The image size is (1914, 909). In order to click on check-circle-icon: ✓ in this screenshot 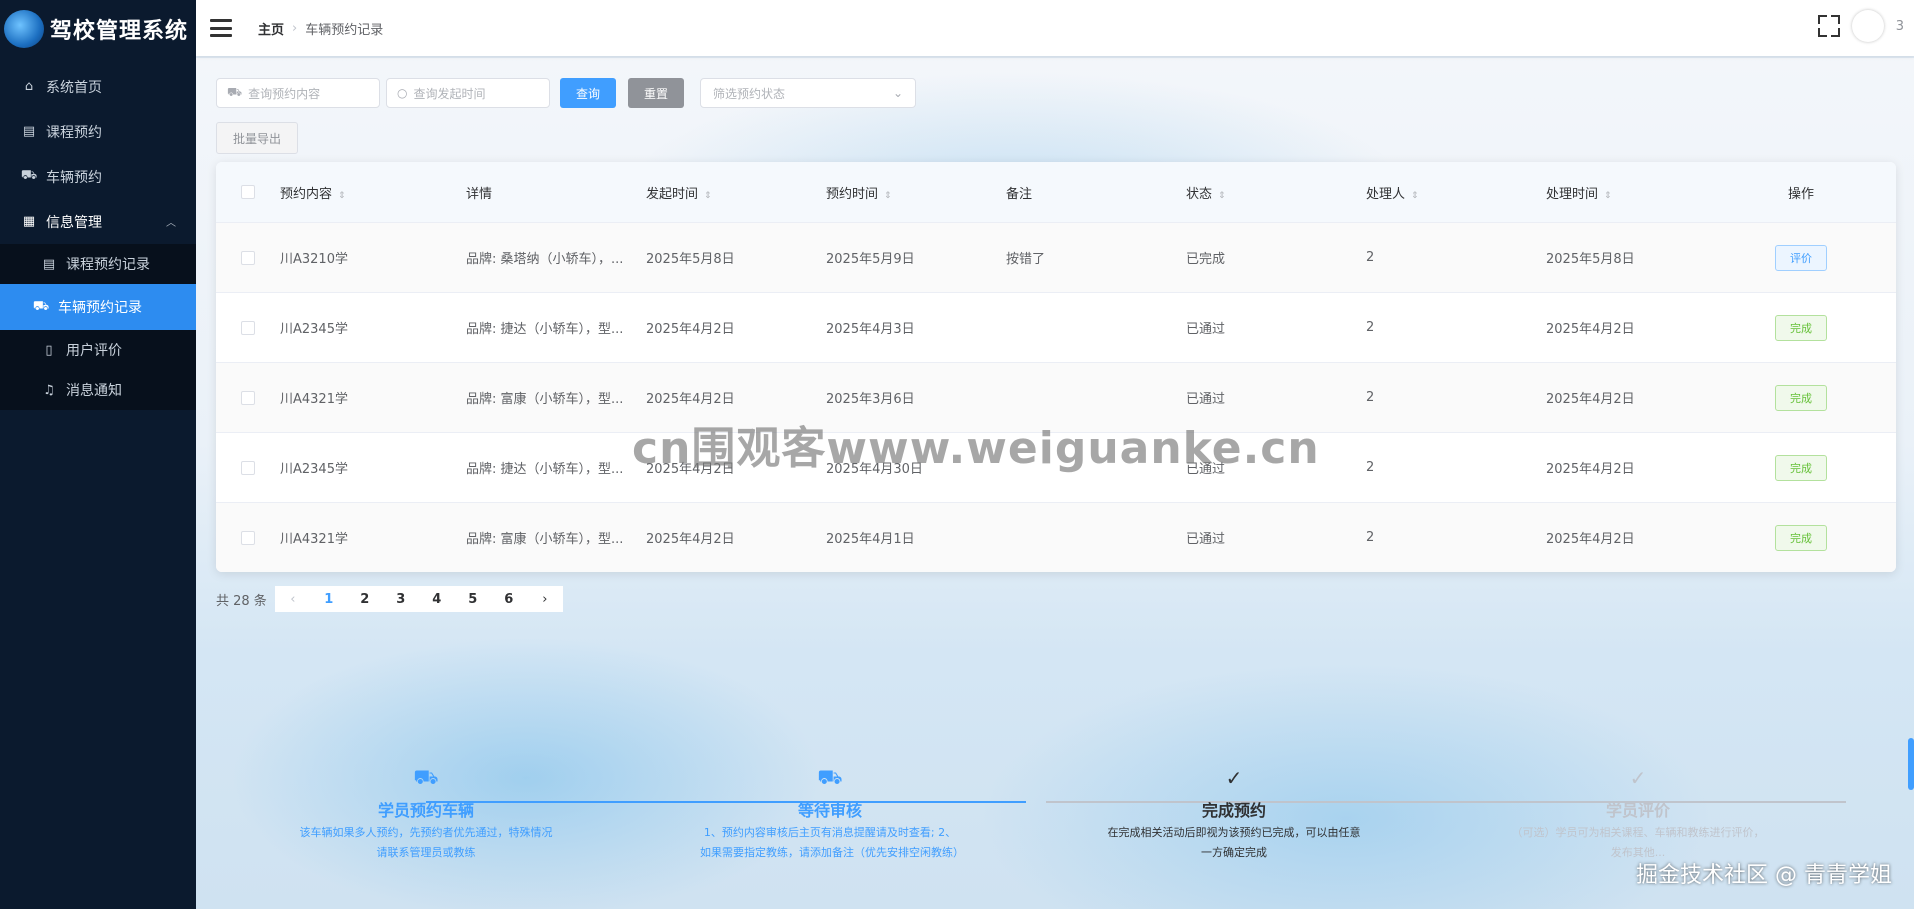, I will do `click(1234, 778)`.